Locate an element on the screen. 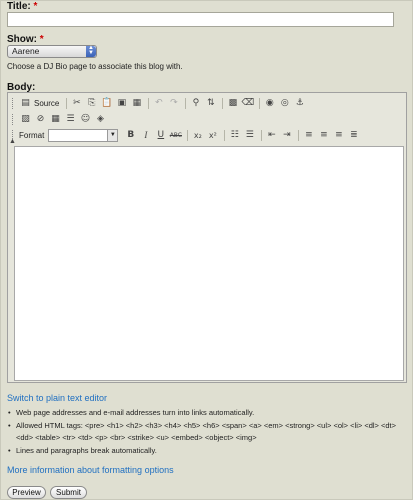 This screenshot has width=413, height=500. undo-icon: ↶ is located at coordinates (158, 103).